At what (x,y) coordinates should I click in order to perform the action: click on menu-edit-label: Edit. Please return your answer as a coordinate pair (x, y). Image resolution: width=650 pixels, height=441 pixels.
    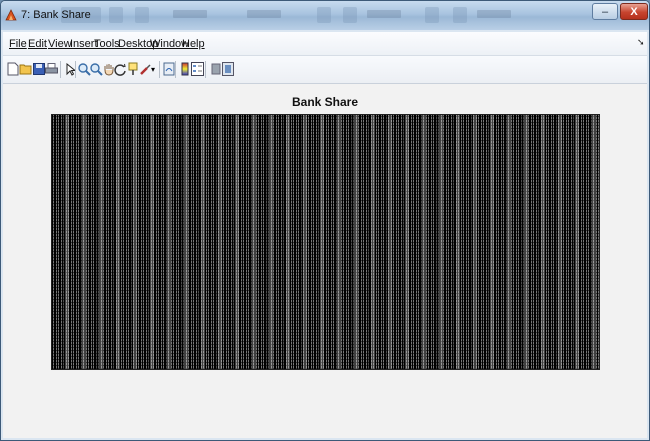
    Looking at the image, I should click on (37, 44).